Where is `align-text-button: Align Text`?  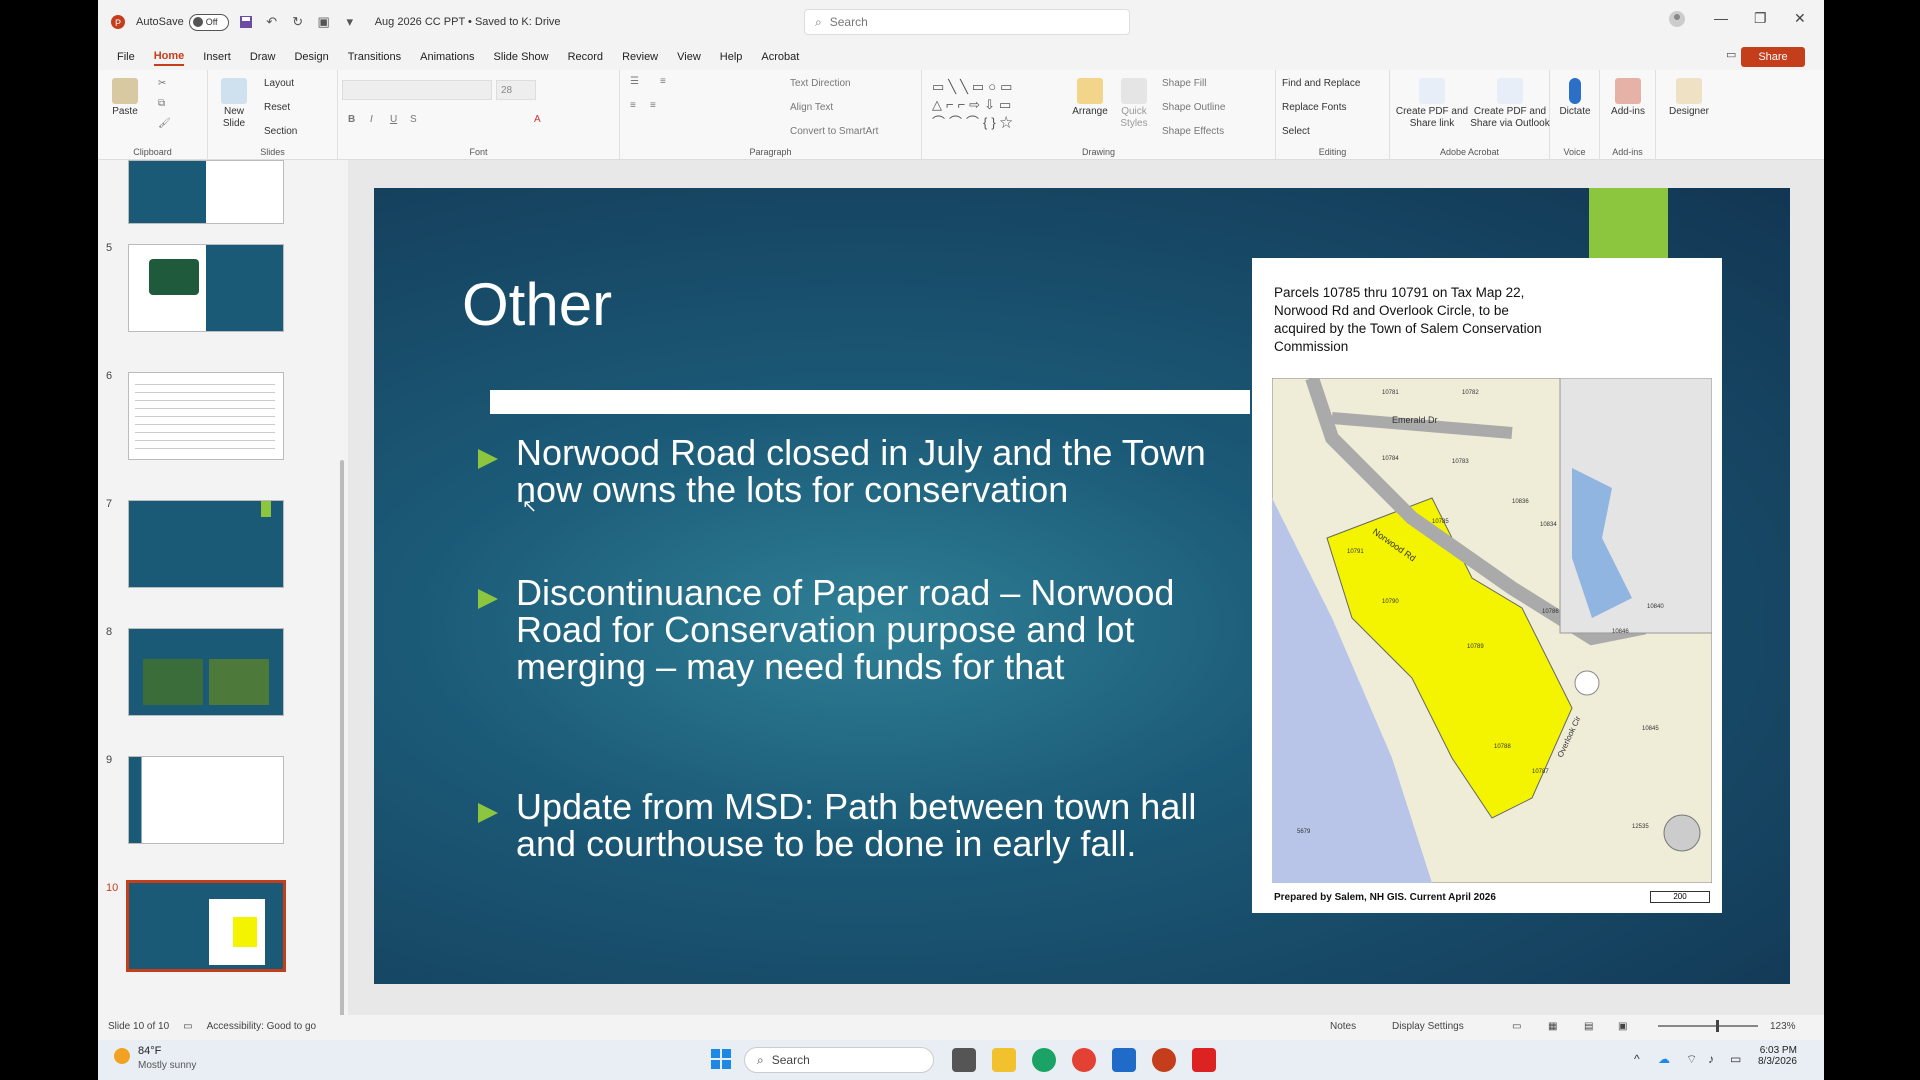
align-text-button: Align Text is located at coordinates (811, 107).